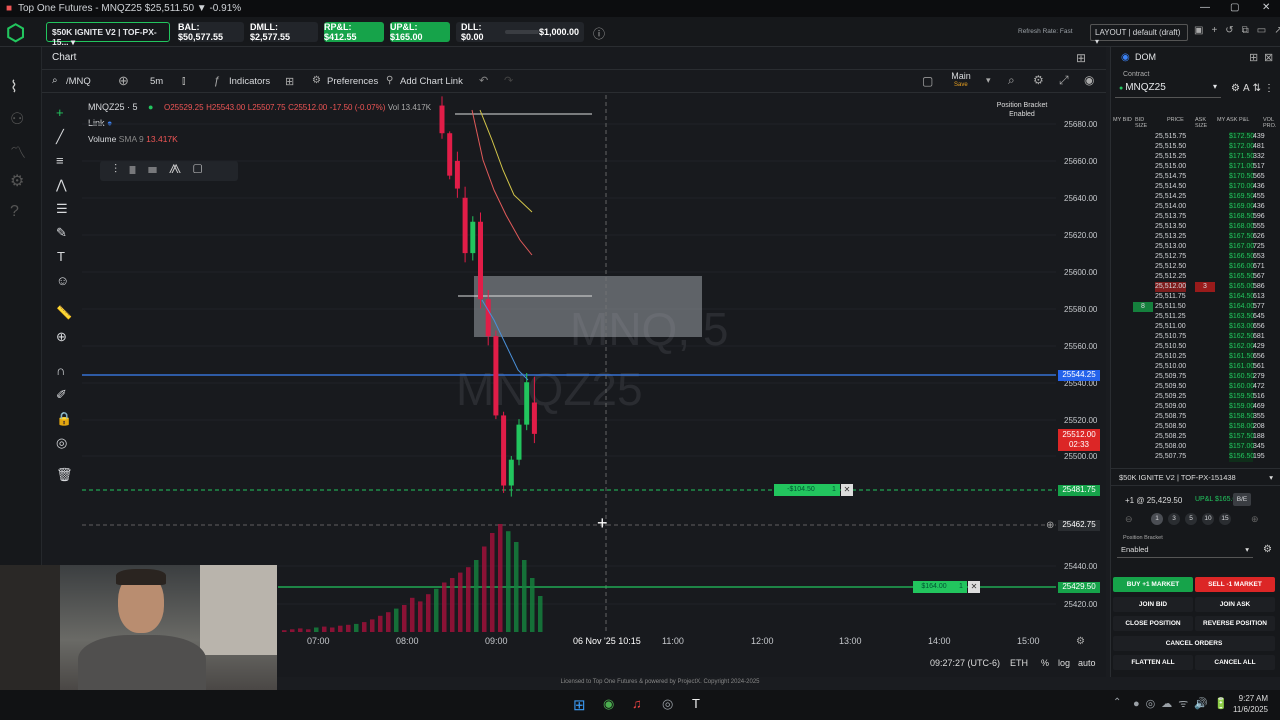  I want to click on dom-row: 25,508.50 $158.00 208, so click(1195, 427).